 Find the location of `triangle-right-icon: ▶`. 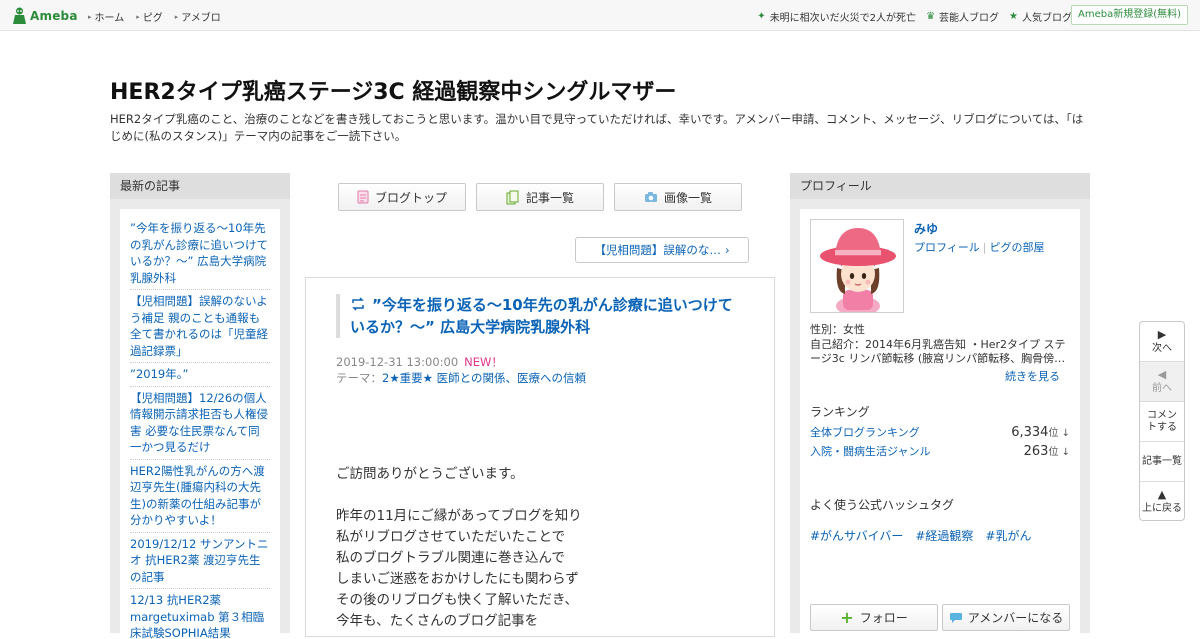

triangle-right-icon: ▶ is located at coordinates (1162, 334).